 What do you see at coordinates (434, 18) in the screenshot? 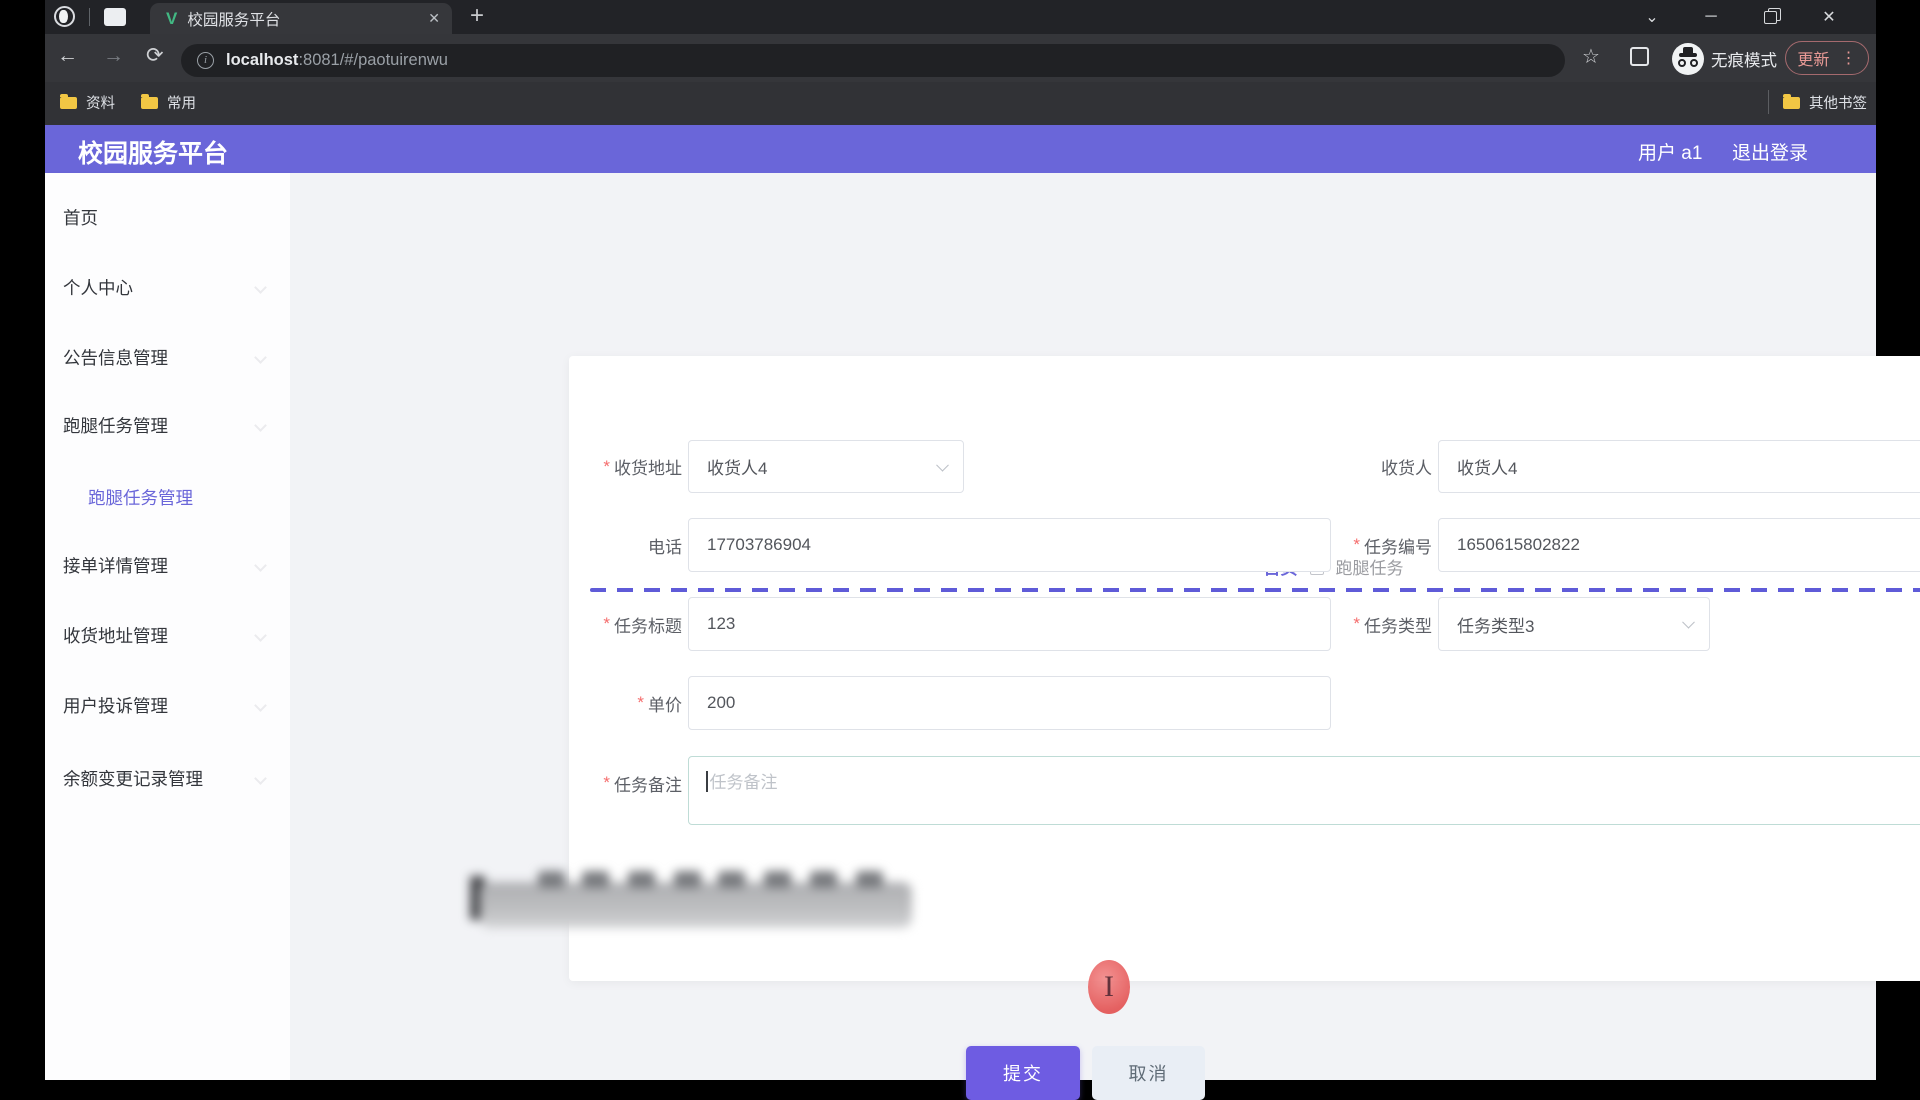
I see `close-tab-icon: ✕` at bounding box center [434, 18].